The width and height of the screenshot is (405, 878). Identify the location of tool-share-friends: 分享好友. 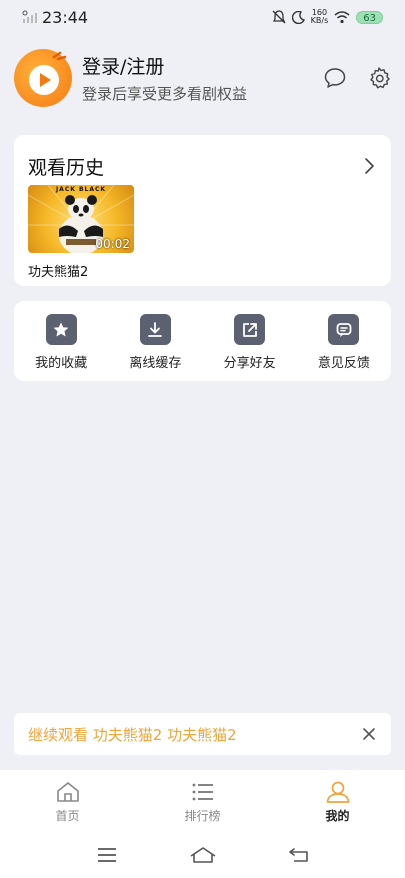
(250, 341).